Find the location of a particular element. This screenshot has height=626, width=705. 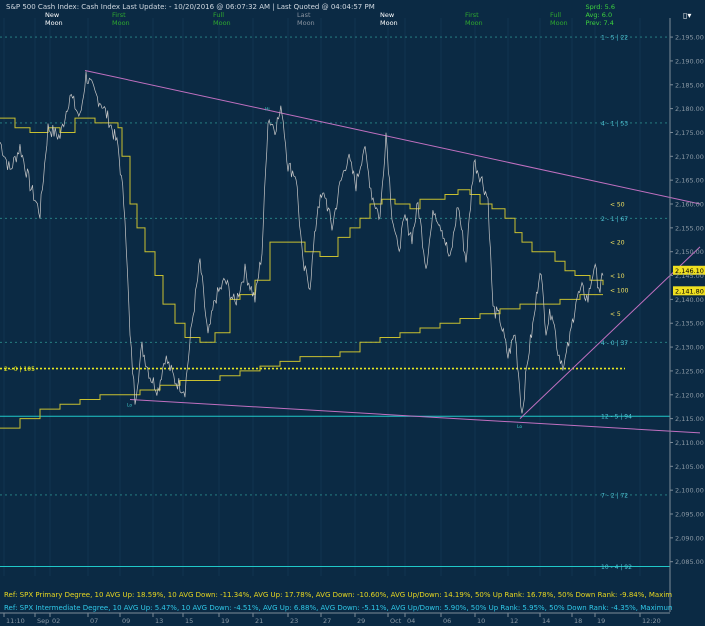

y-tick-label: 2,195.00 is located at coordinates (689, 38).